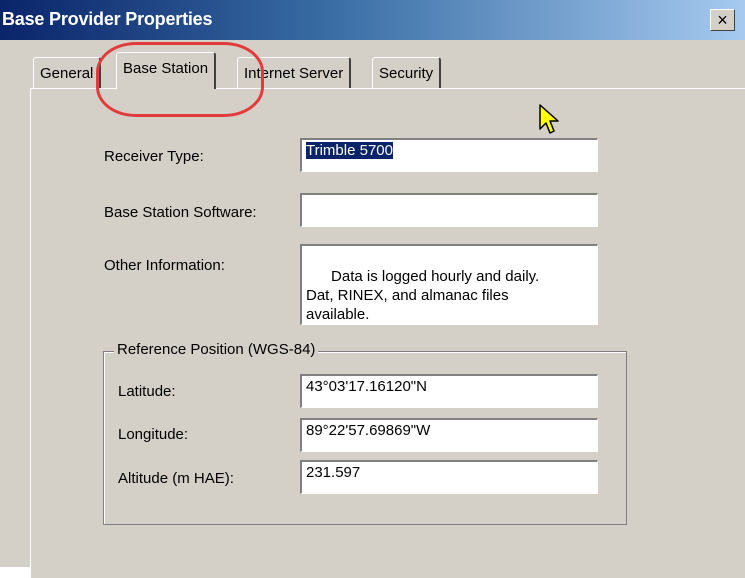  What do you see at coordinates (180, 212) in the screenshot?
I see `base-station-software-label: Base Station Software:` at bounding box center [180, 212].